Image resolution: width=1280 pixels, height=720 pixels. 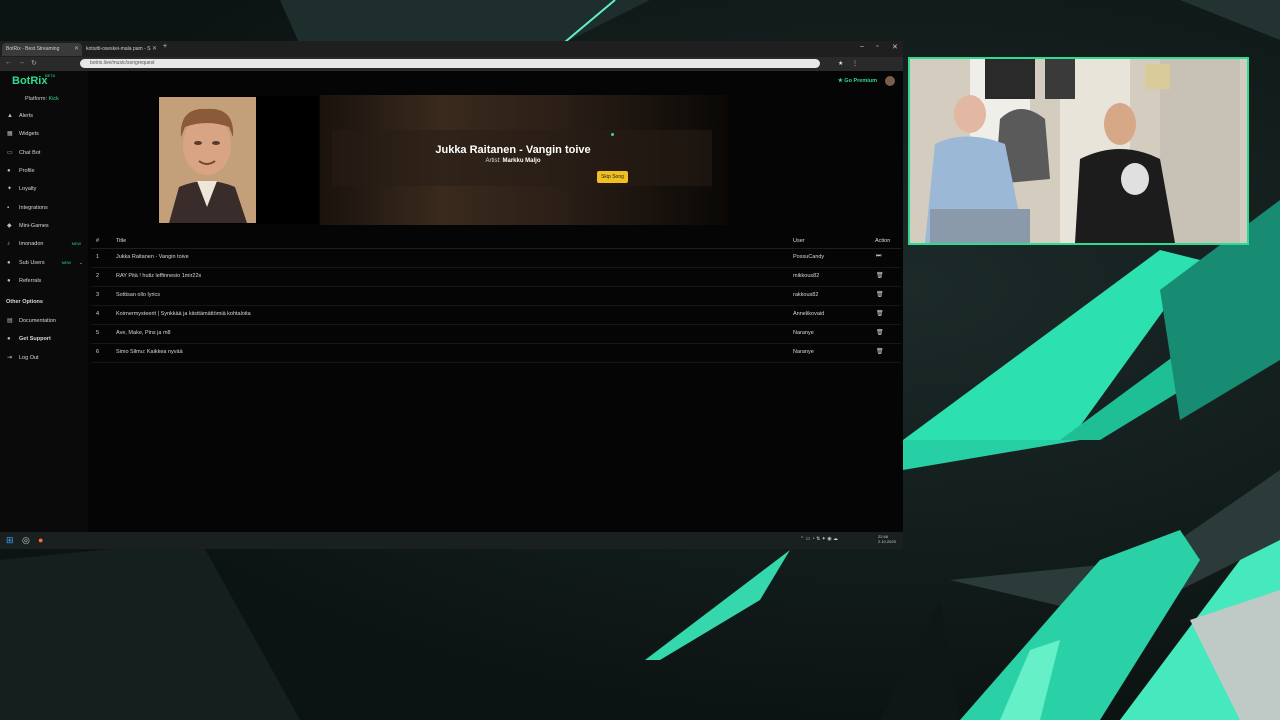 What do you see at coordinates (840, 63) in the screenshot?
I see `bookmark-icon: ★` at bounding box center [840, 63].